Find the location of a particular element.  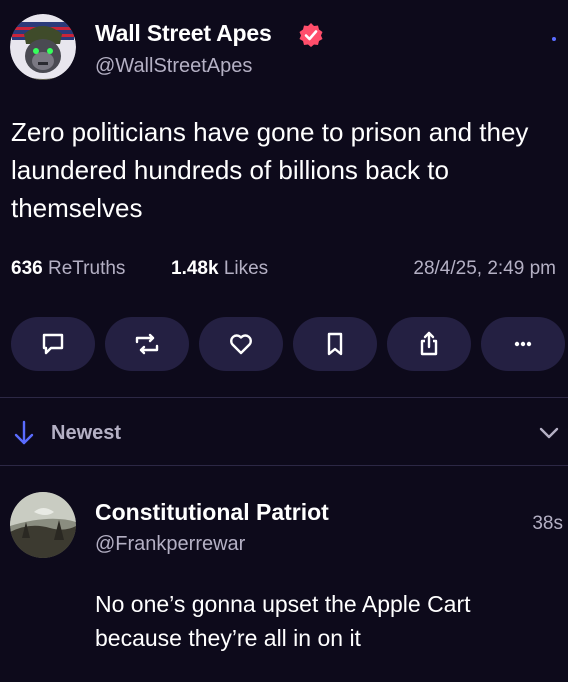

retruths-stat: 636 ReTruths is located at coordinates (68, 269).